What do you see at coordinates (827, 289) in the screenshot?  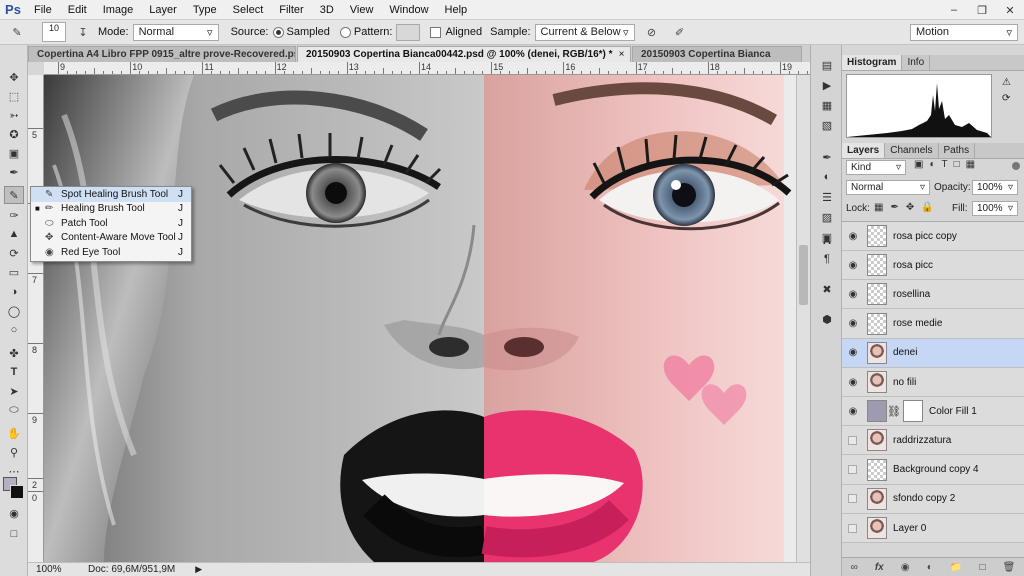 I see `tools-panel-icon: ✖` at bounding box center [827, 289].